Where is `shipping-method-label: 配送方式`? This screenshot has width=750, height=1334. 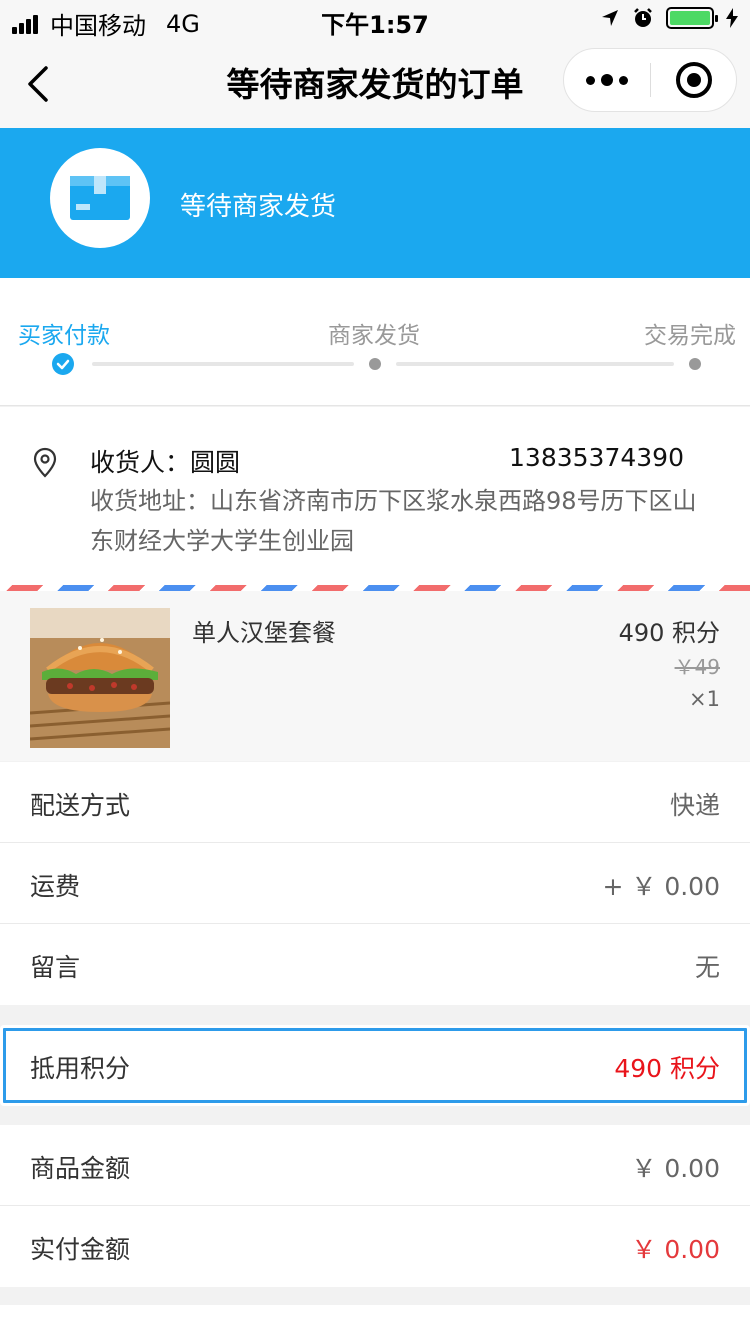
shipping-method-label: 配送方式 is located at coordinates (80, 805).